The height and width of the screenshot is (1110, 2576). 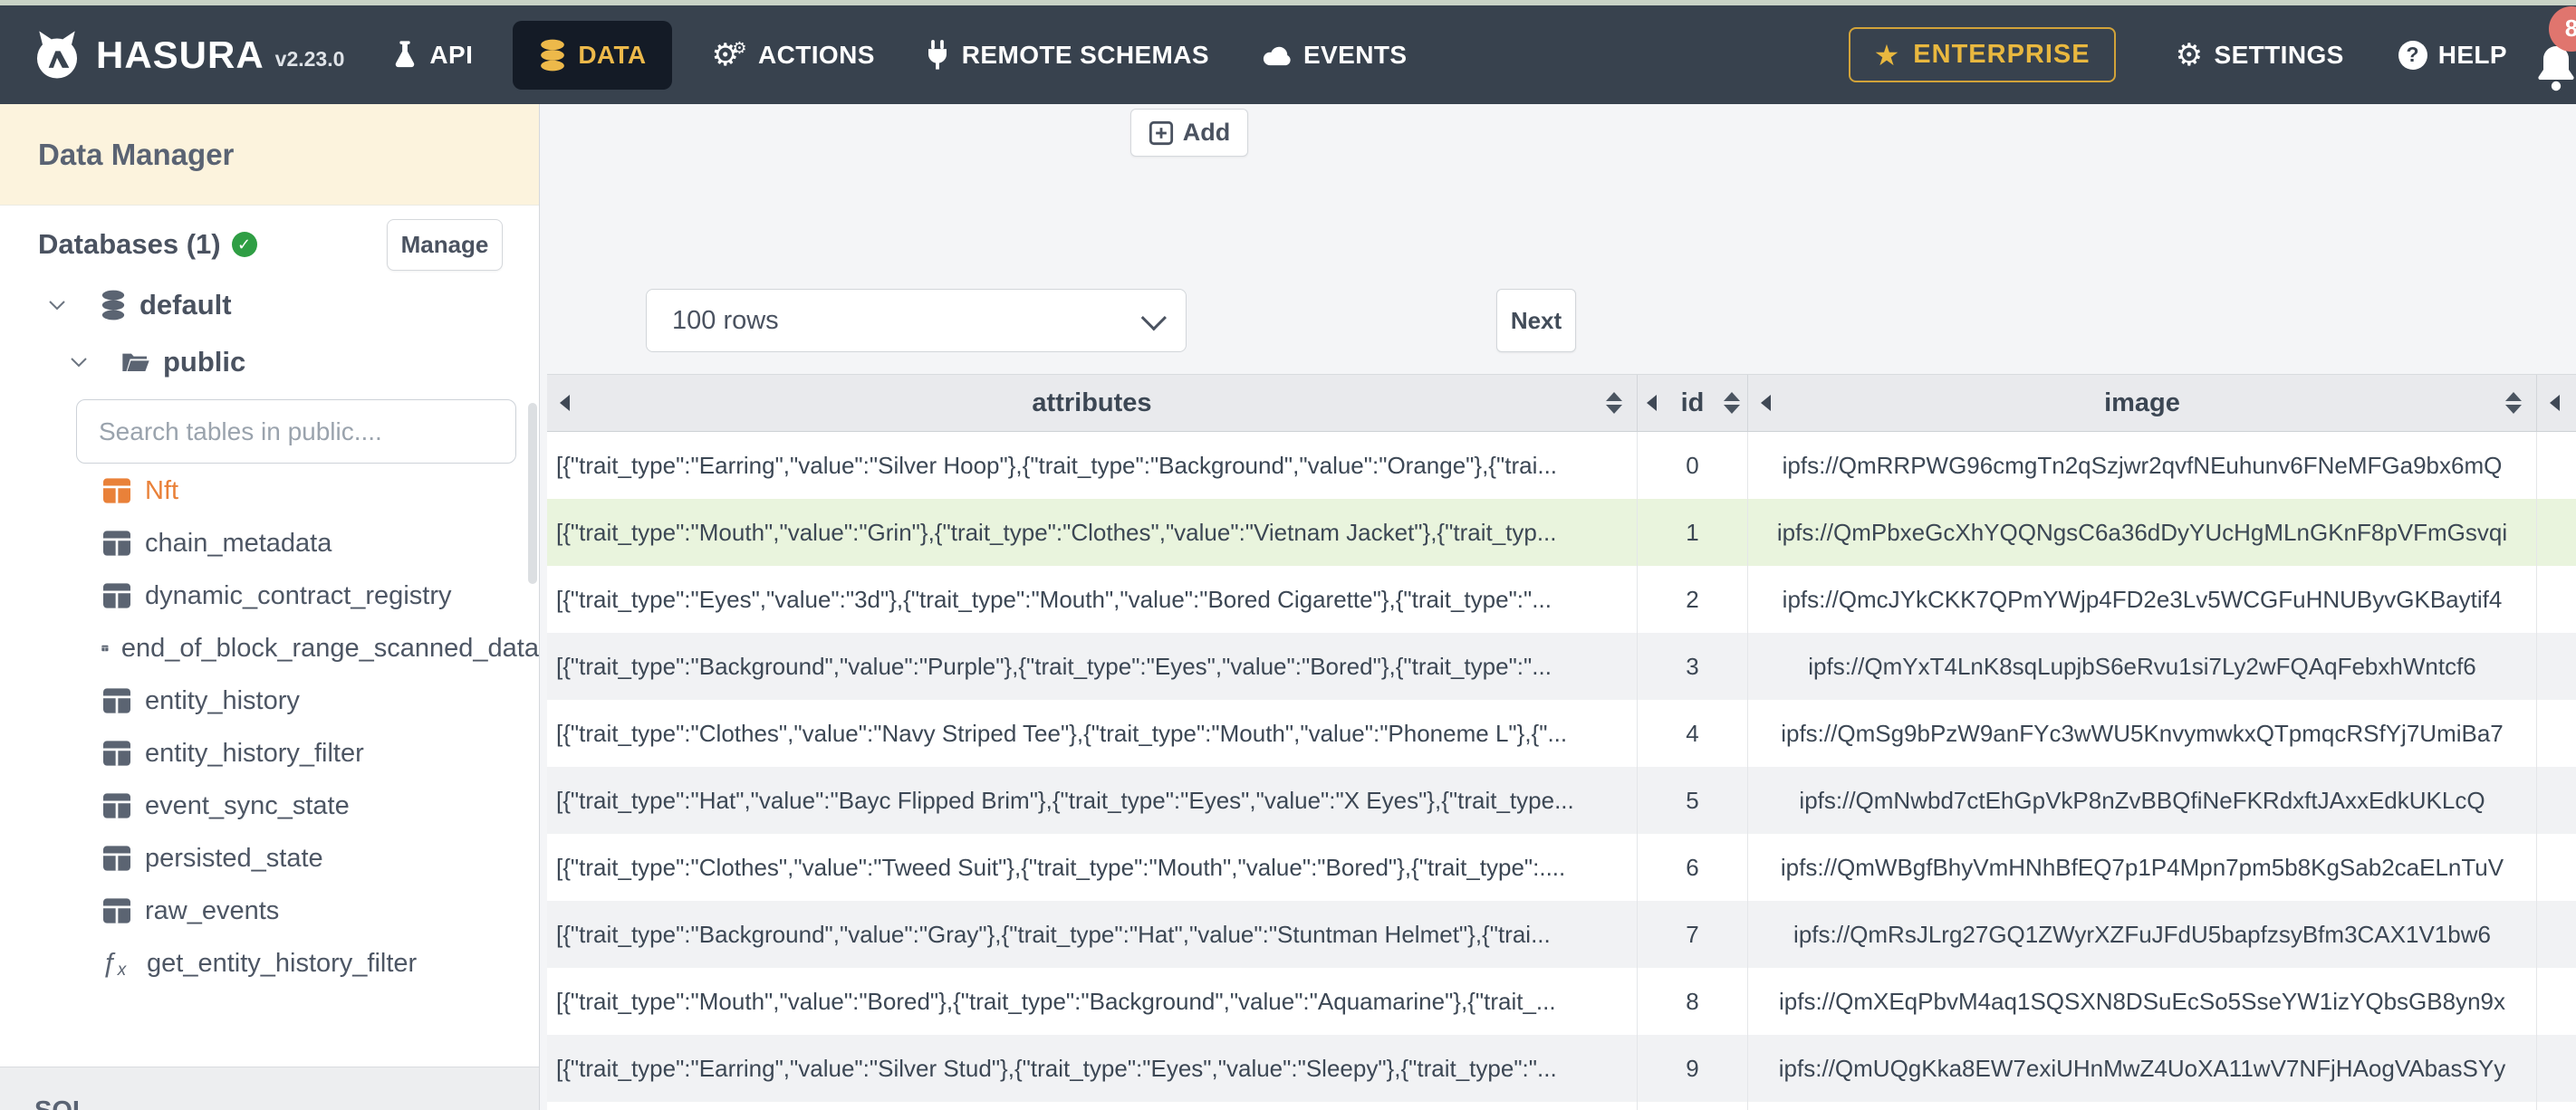 What do you see at coordinates (725, 320) in the screenshot?
I see `rows-select-value: 100 rows` at bounding box center [725, 320].